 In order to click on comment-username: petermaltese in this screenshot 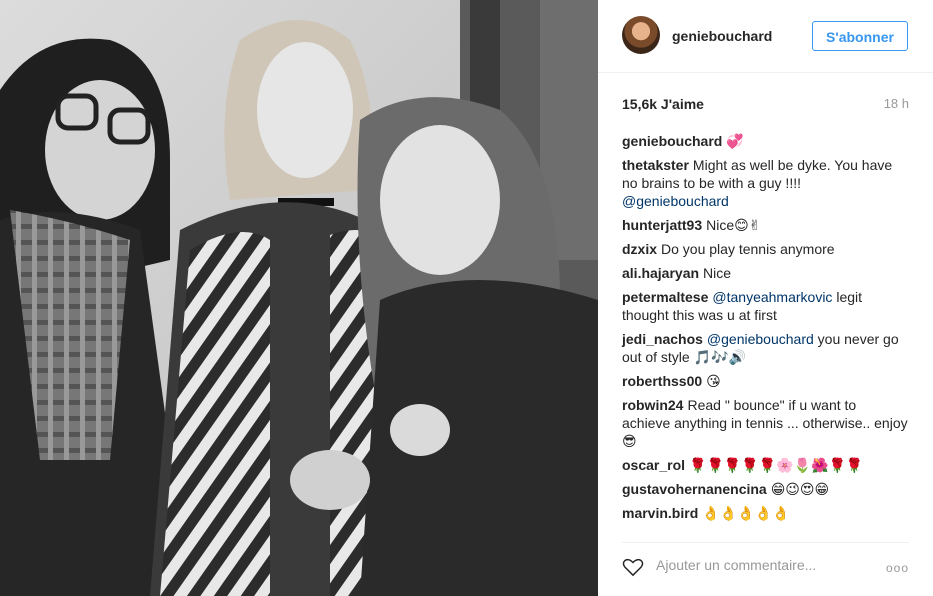, I will do `click(665, 297)`.